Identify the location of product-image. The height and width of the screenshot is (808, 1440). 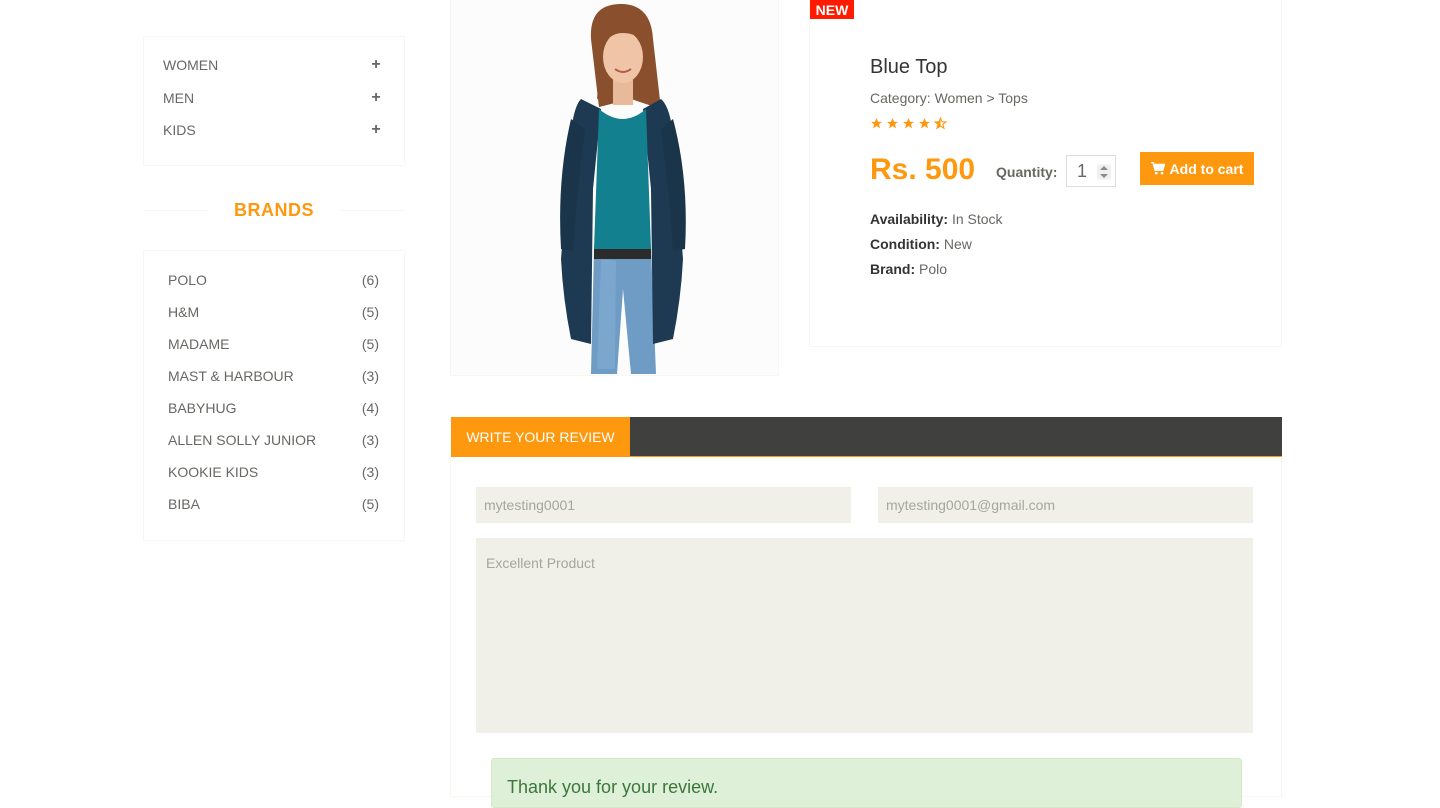
(614, 188).